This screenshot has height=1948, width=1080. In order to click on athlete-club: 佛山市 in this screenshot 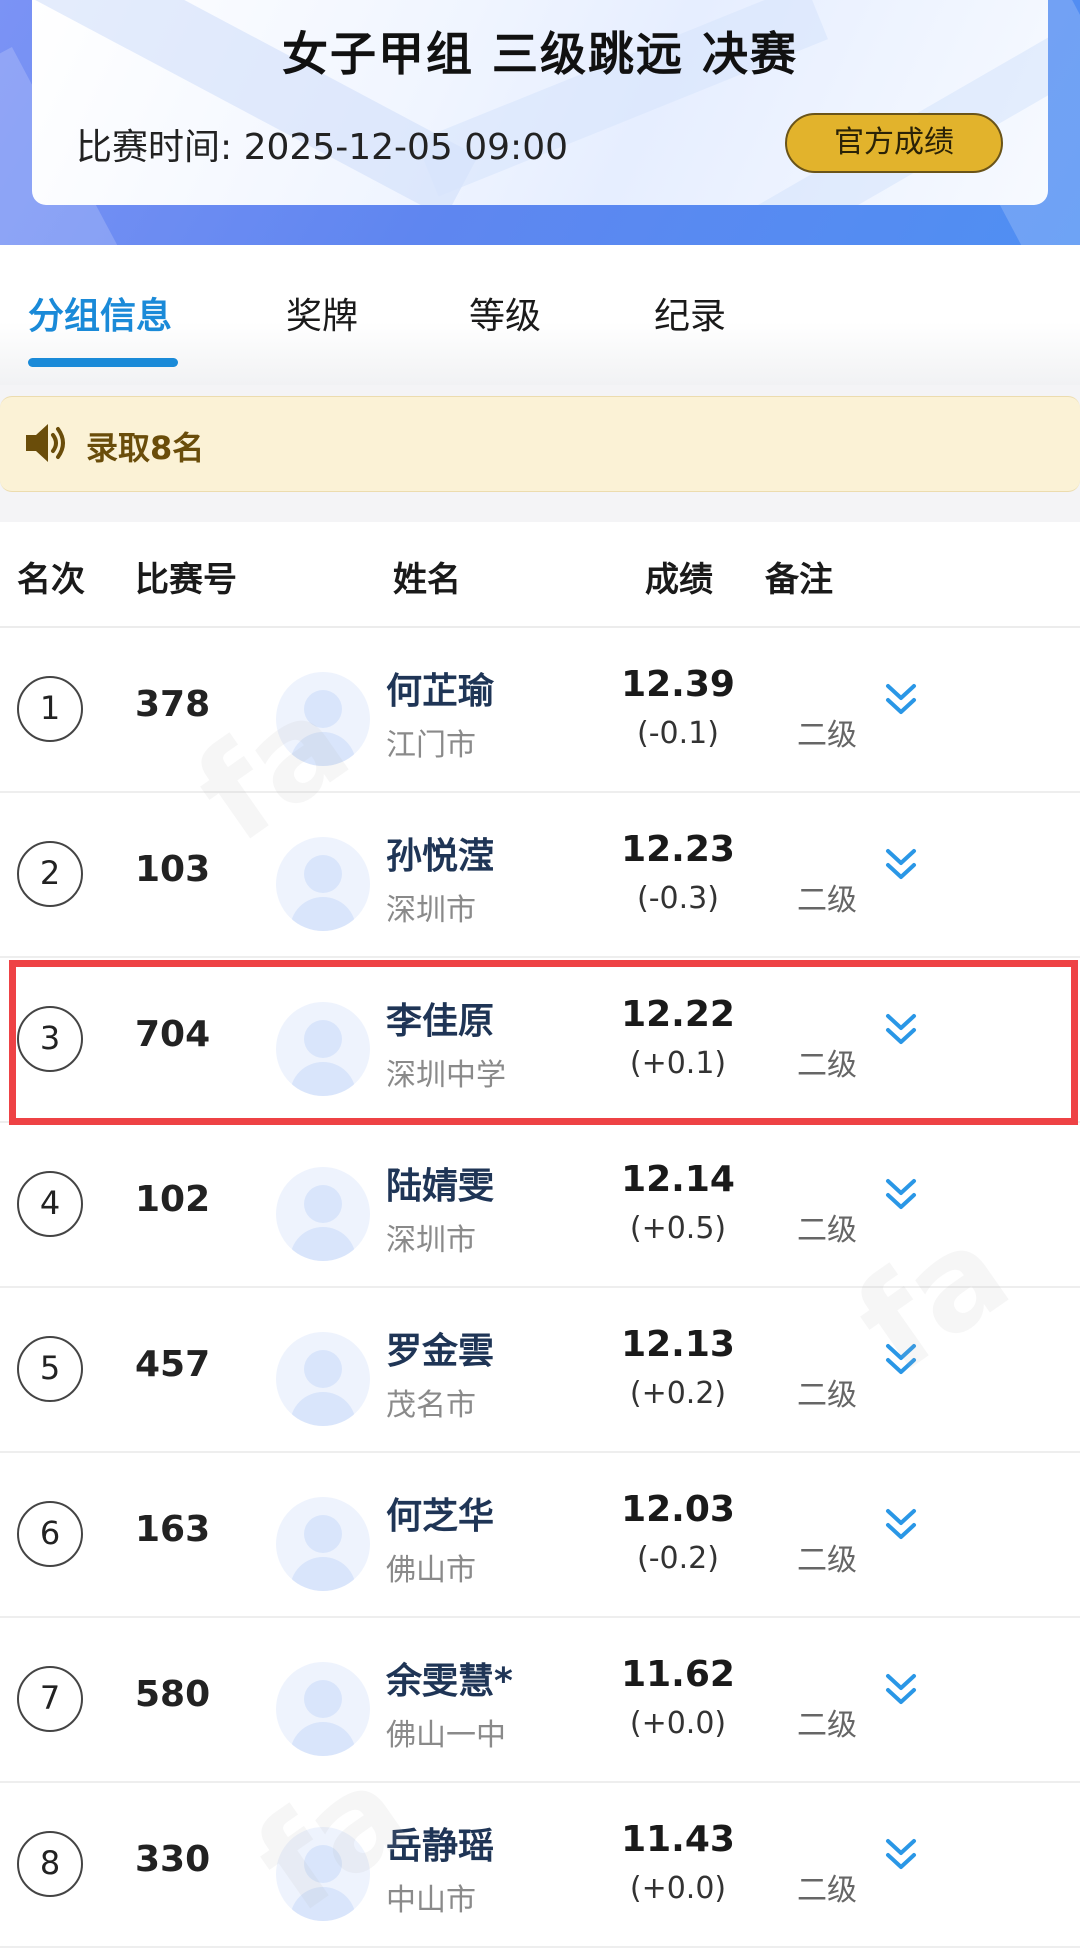, I will do `click(431, 1570)`.